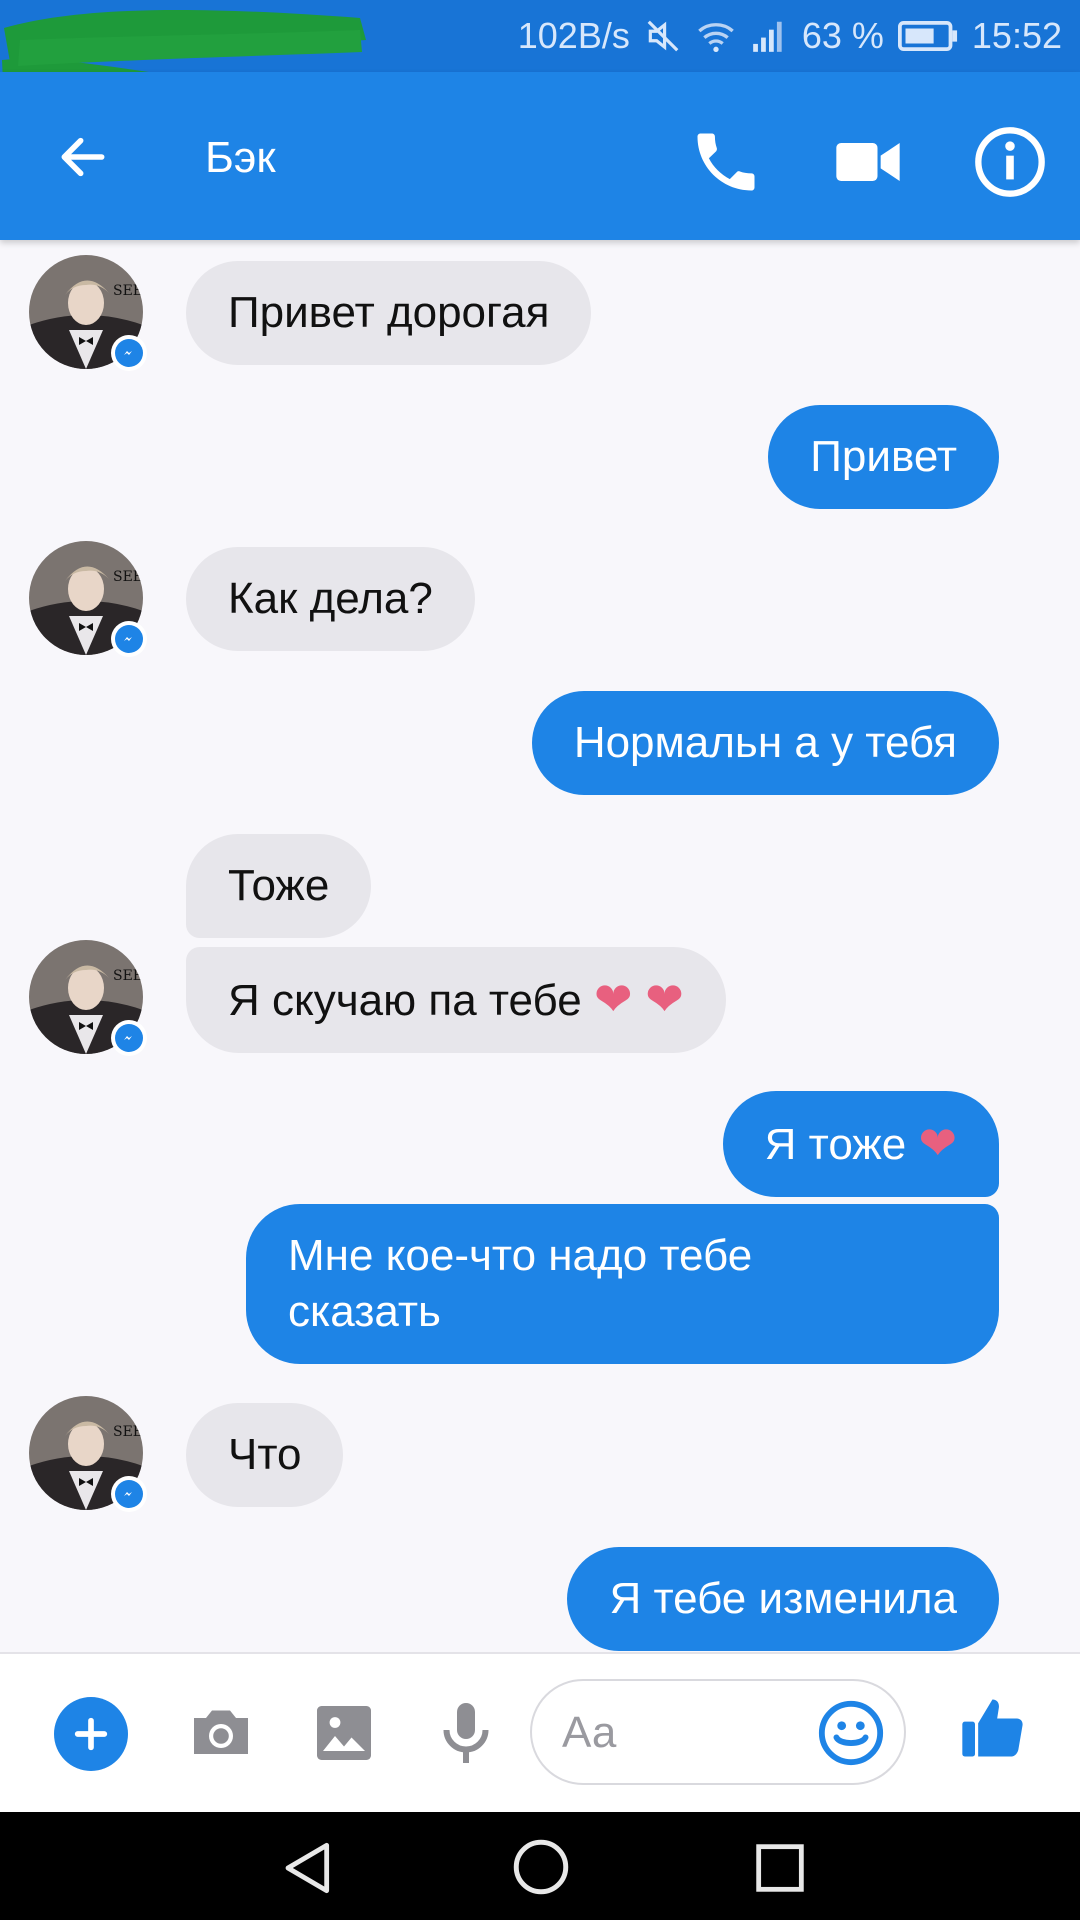 The image size is (1080, 1920). Describe the element at coordinates (767, 36) in the screenshot. I see `signal-icon` at that location.